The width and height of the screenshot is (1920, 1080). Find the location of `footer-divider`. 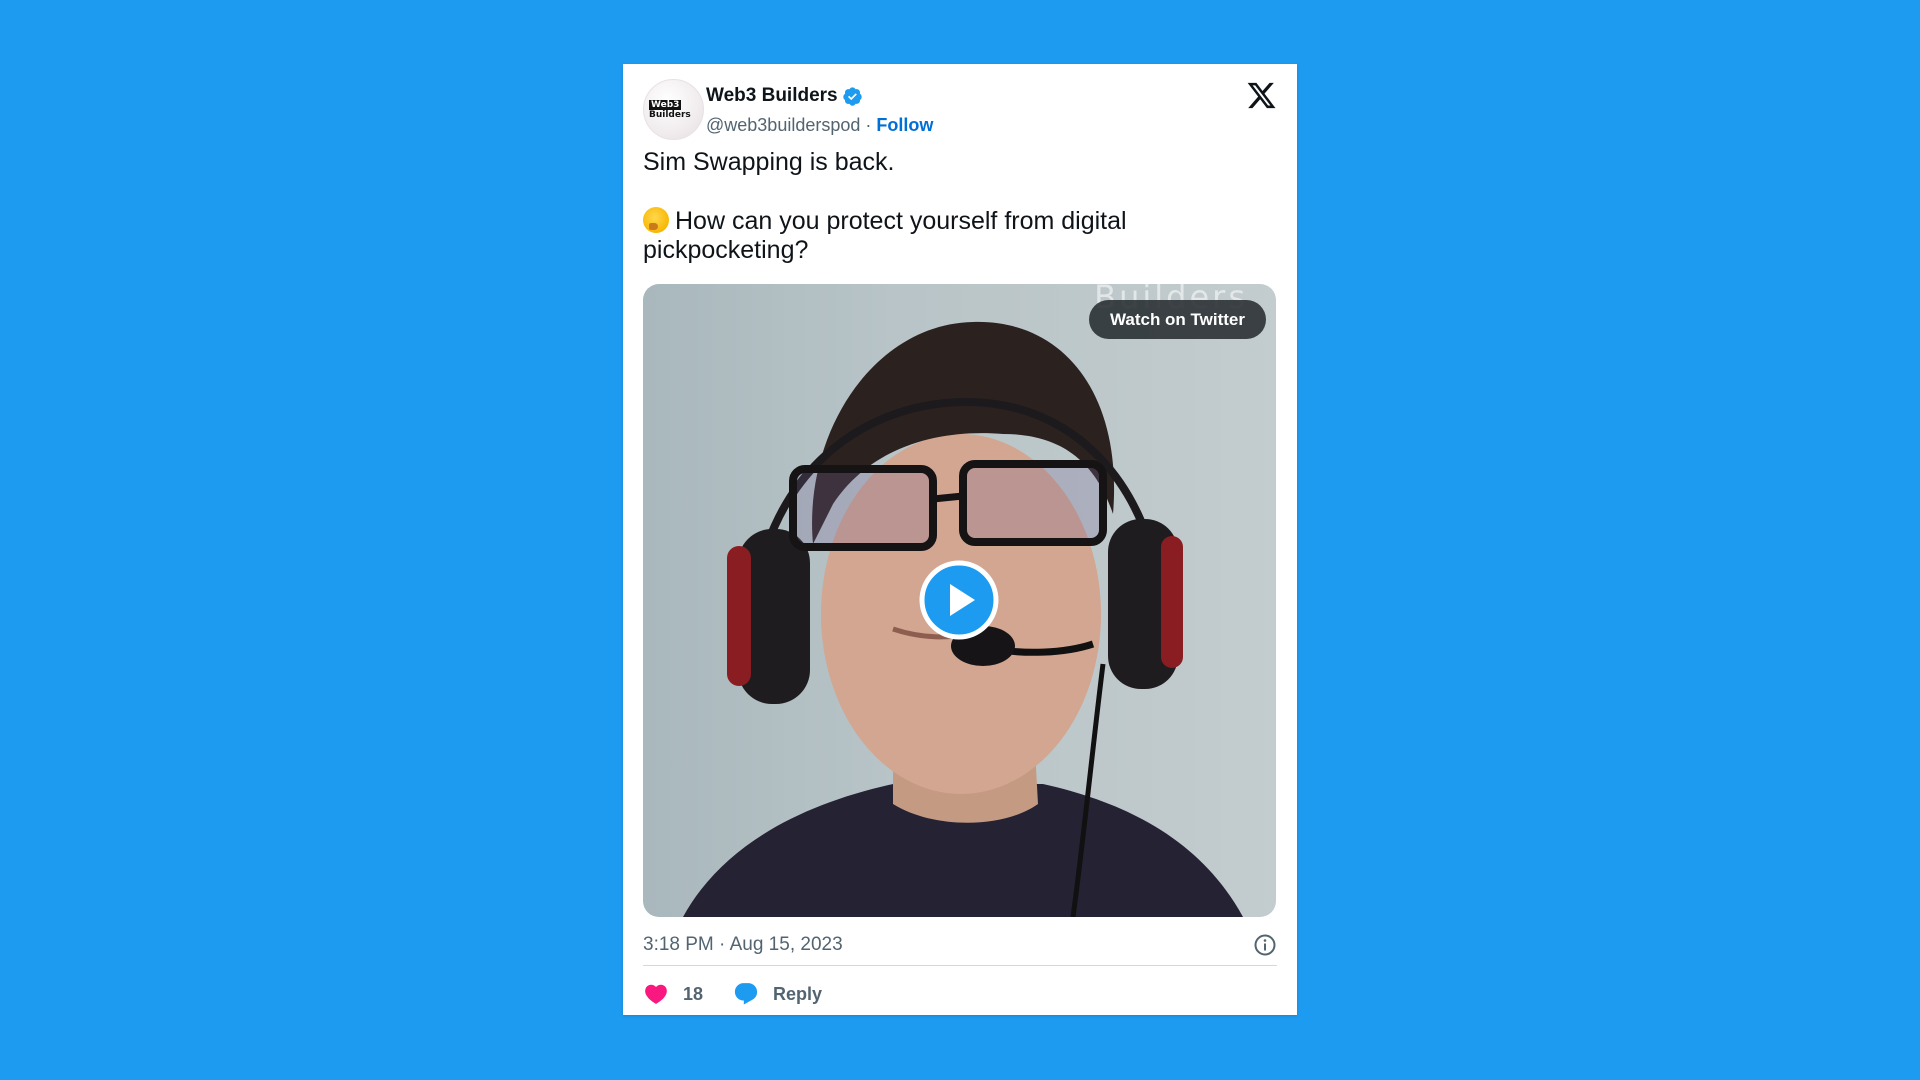

footer-divider is located at coordinates (960, 965).